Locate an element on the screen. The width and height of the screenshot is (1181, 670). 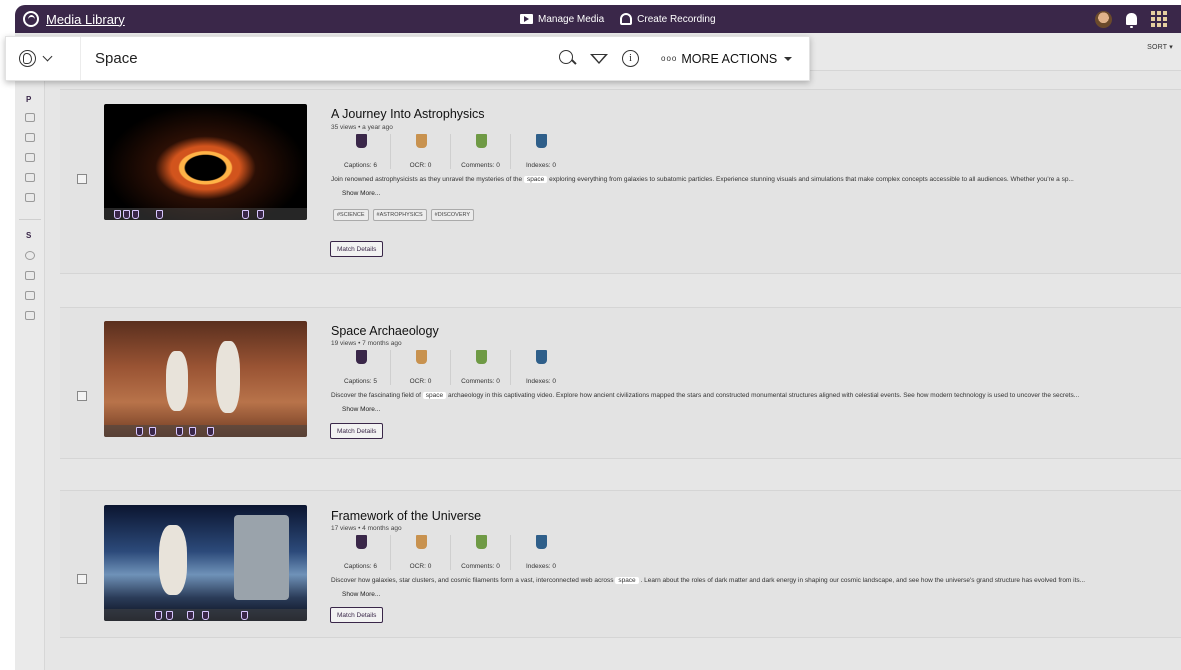
captions-label: Captions: 6 is located at coordinates (360, 165).